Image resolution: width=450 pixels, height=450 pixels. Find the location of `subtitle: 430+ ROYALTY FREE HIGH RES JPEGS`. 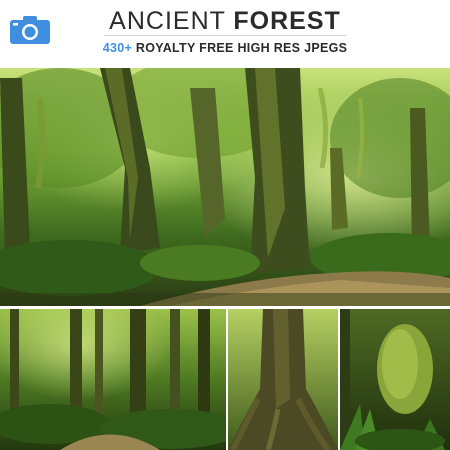

subtitle: 430+ ROYALTY FREE HIGH RES JPEGS is located at coordinates (225, 48).